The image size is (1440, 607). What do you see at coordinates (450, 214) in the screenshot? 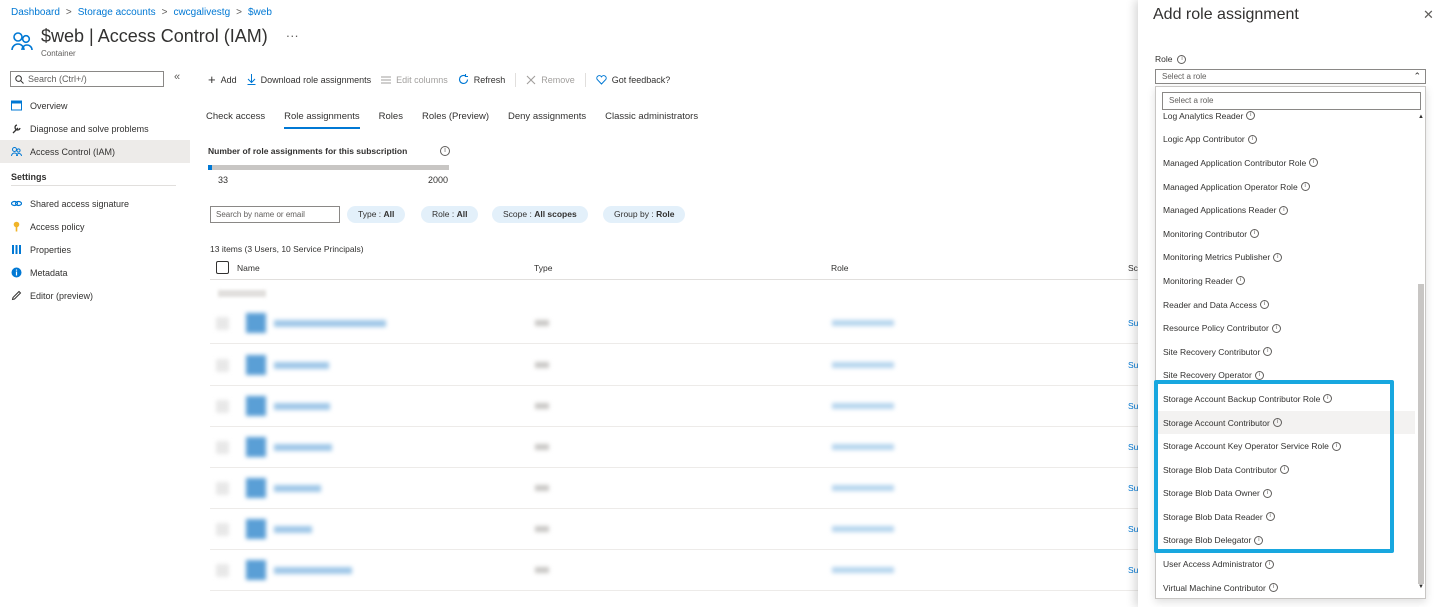
I see `role-filter-pill: Role : All` at bounding box center [450, 214].